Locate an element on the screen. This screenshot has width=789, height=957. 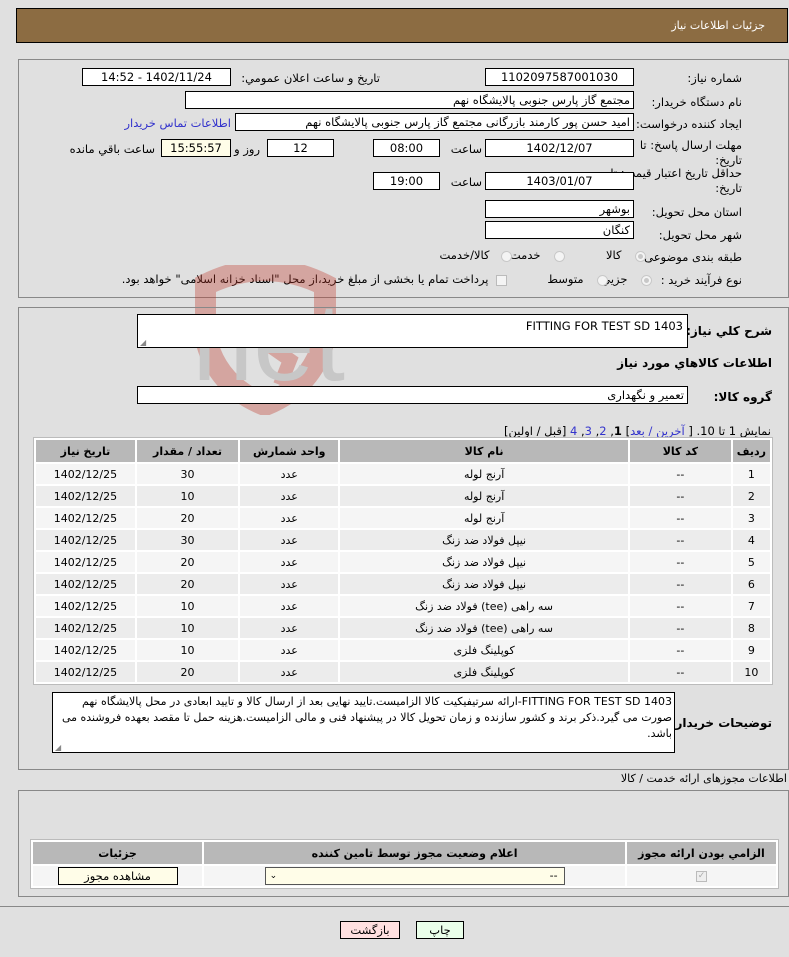
chevron-down-icon: ⌄ is located at coordinates (273, 876).